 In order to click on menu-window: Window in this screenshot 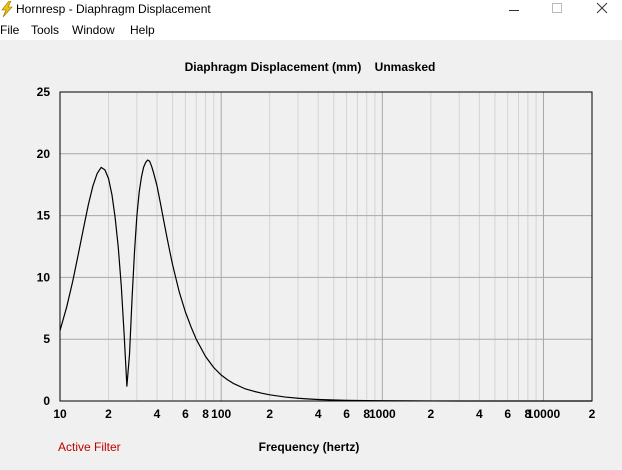, I will do `click(93, 30)`.